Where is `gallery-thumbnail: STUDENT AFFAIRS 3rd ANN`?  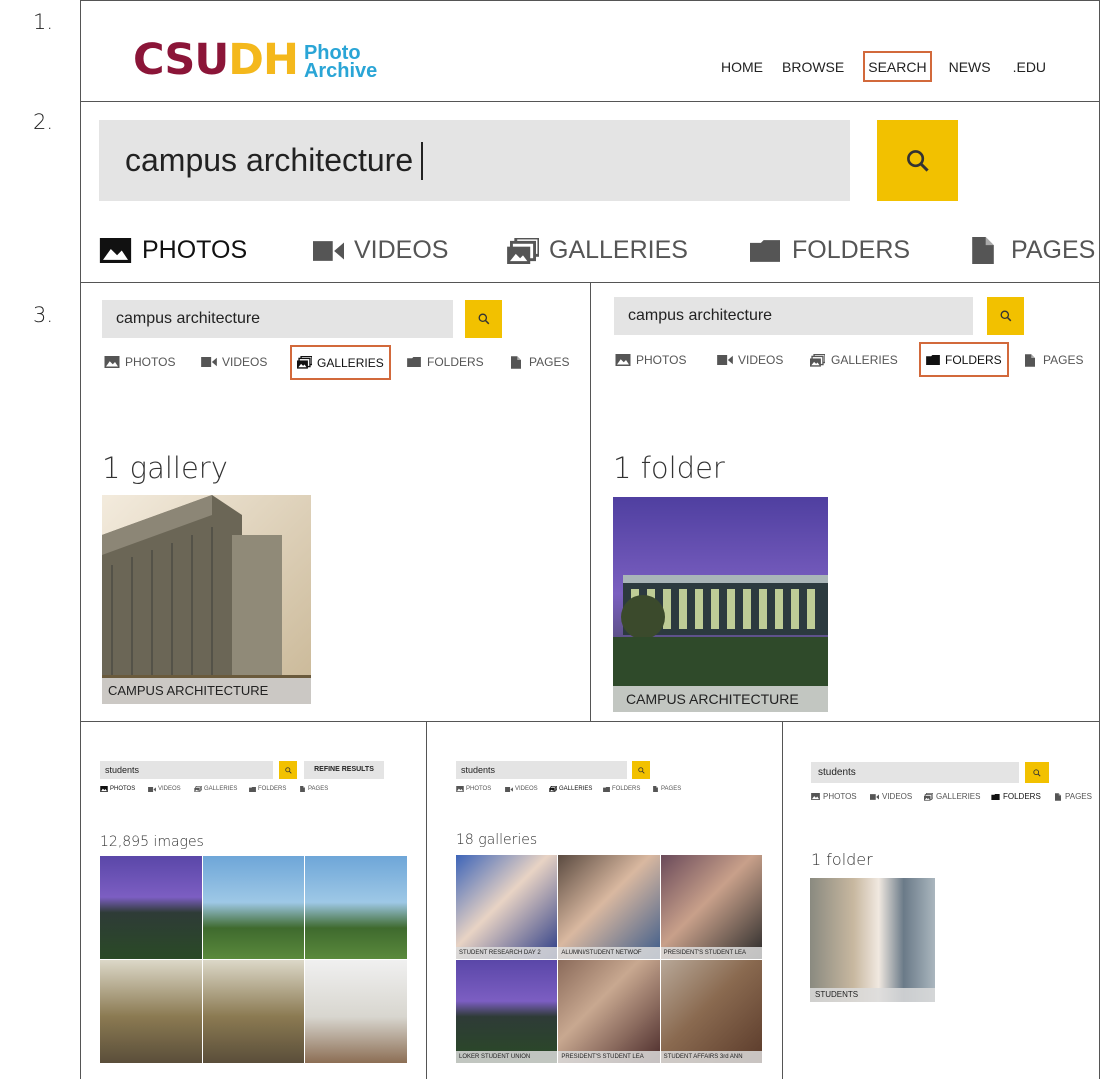
gallery-thumbnail: STUDENT AFFAIRS 3rd ANN is located at coordinates (711, 1011).